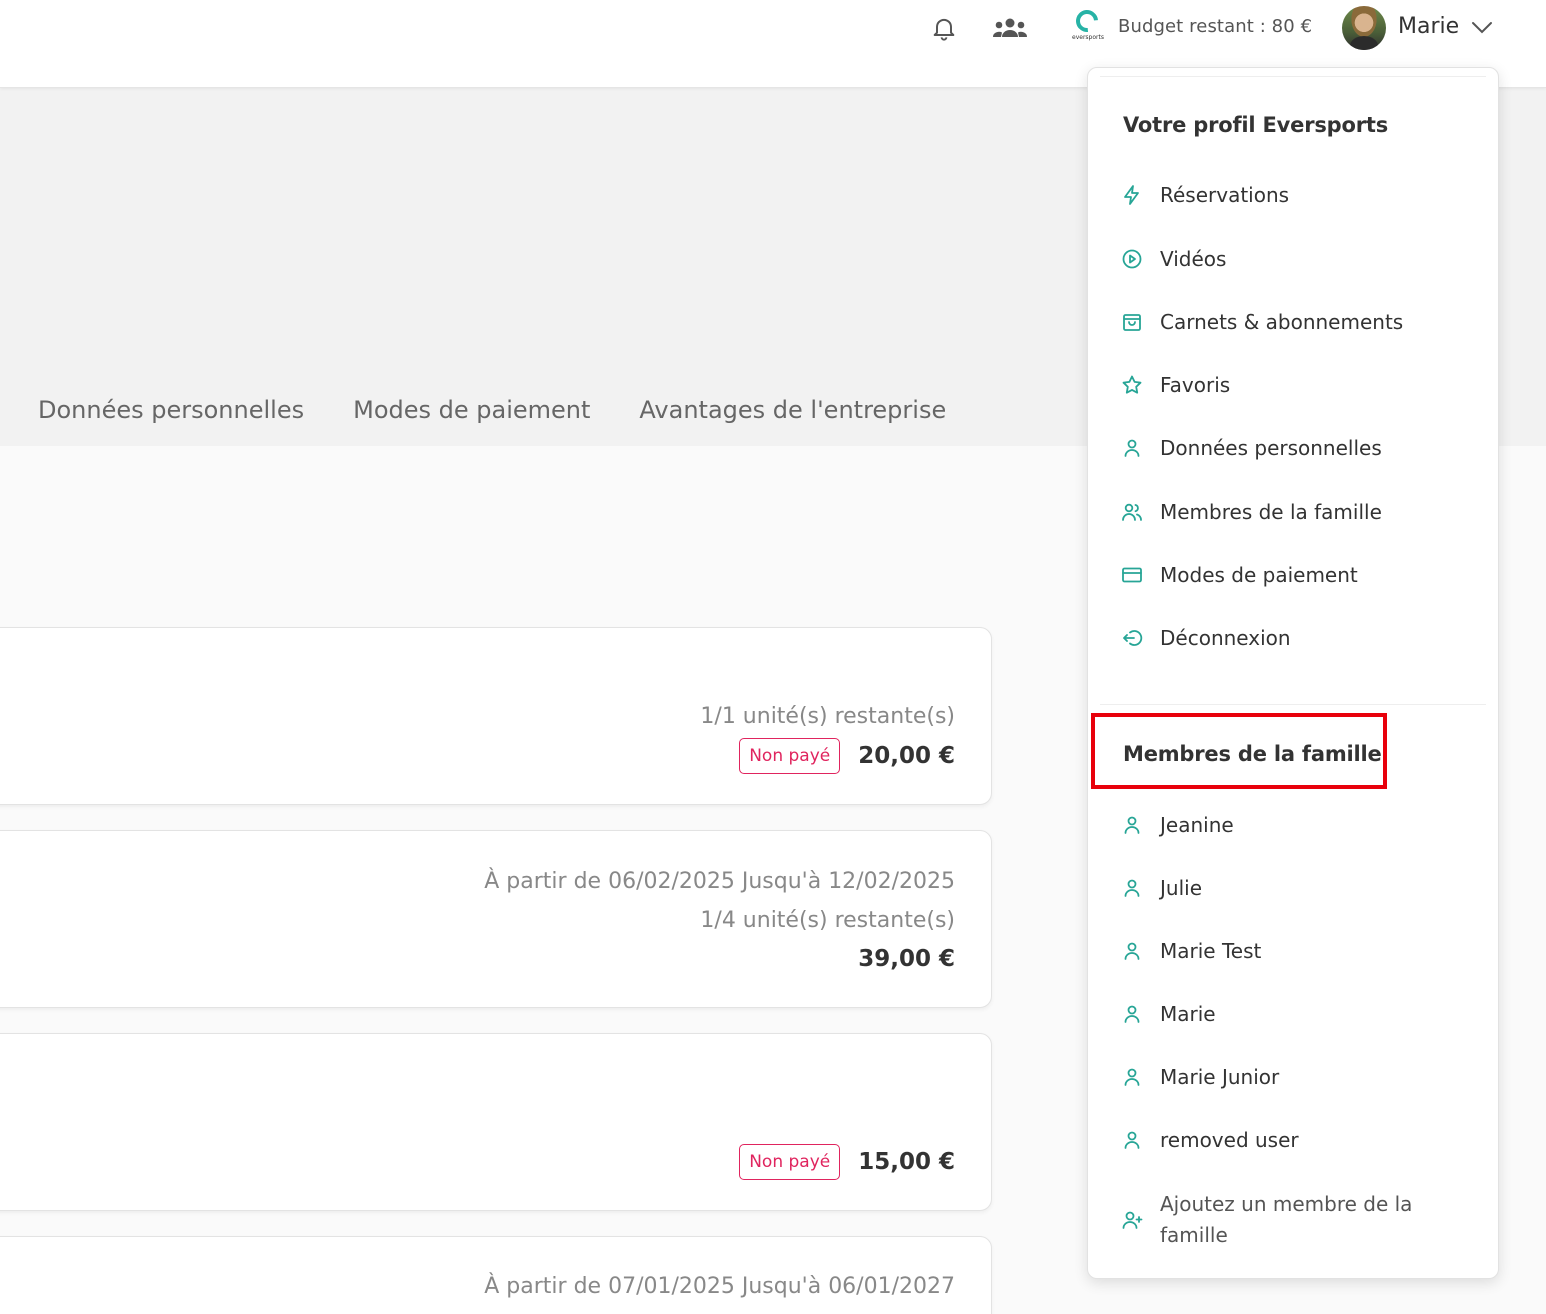 This screenshot has height=1314, width=1546. I want to click on tab-company-benefits: Avantages de l'entreprise, so click(792, 410).